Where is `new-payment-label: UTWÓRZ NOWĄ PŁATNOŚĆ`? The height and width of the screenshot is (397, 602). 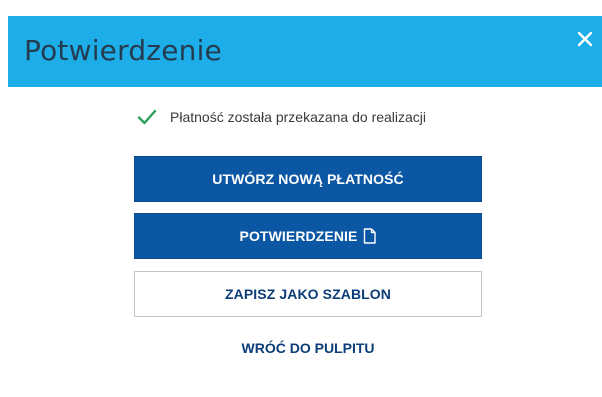
new-payment-label: UTWÓRZ NOWĄ PŁATNOŚĆ is located at coordinates (308, 179).